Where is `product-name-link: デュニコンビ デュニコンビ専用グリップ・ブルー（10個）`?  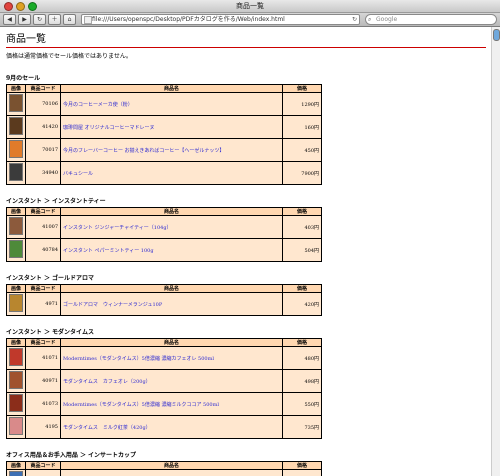
product-name-link: デュニコンビ デュニコンビ専用グリップ・ブルー（10個） is located at coordinates (171, 472).